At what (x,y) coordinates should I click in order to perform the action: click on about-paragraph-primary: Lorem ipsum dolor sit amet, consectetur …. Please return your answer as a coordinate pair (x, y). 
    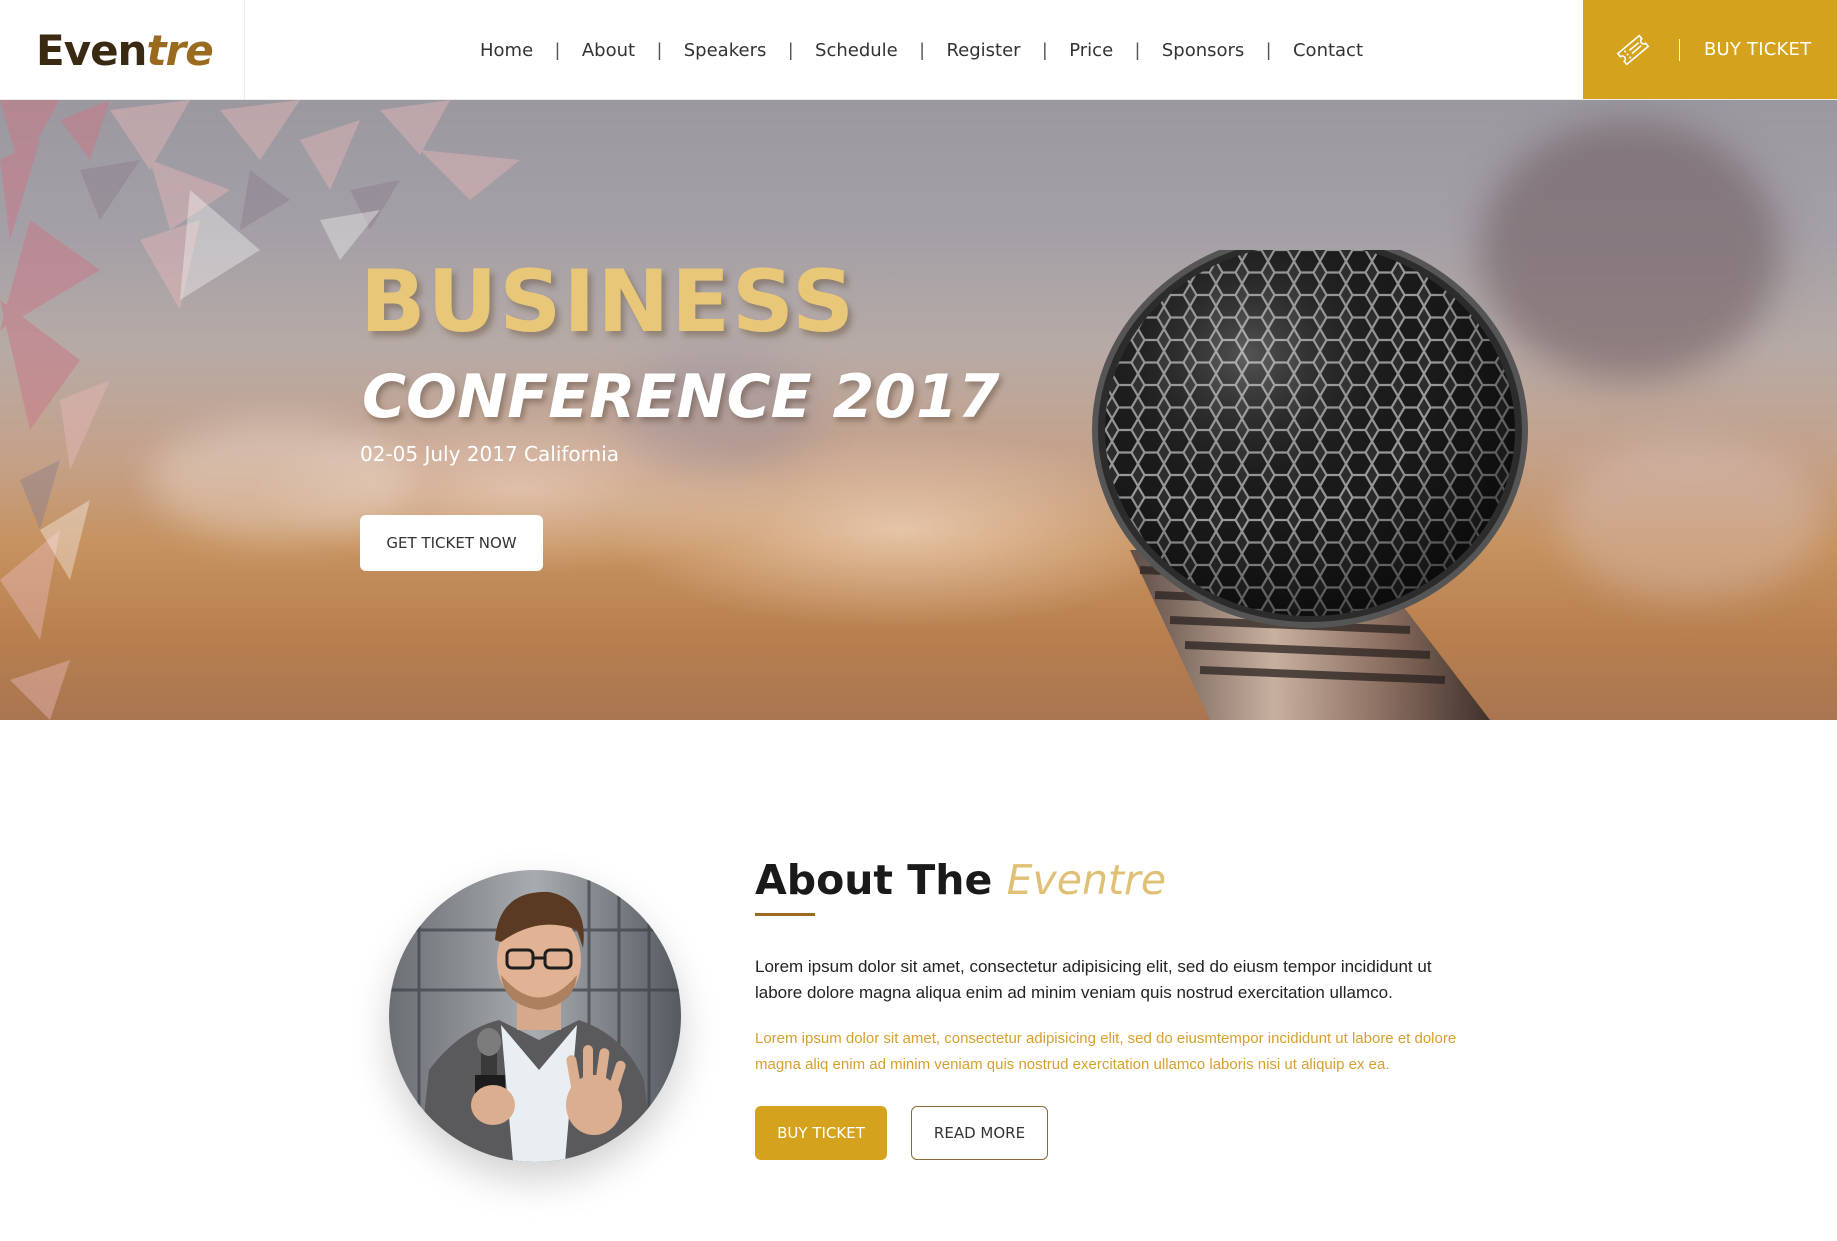
    Looking at the image, I should click on (1093, 979).